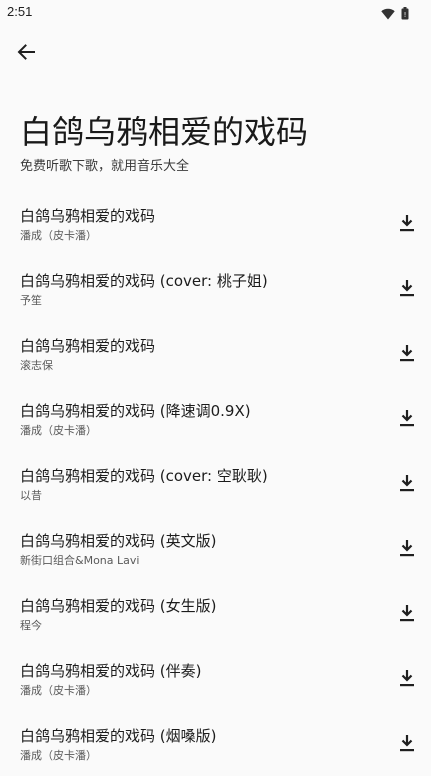  What do you see at coordinates (215, 12) in the screenshot?
I see `status-bar: 2:51 !` at bounding box center [215, 12].